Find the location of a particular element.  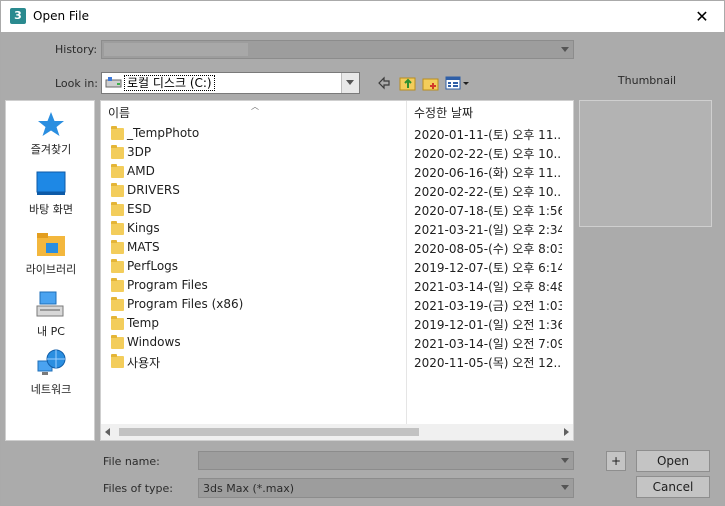

places-bar: 즐겨찾기 바탕 화면 라이브러리 내 PC 네트워크 is located at coordinates (50, 270).